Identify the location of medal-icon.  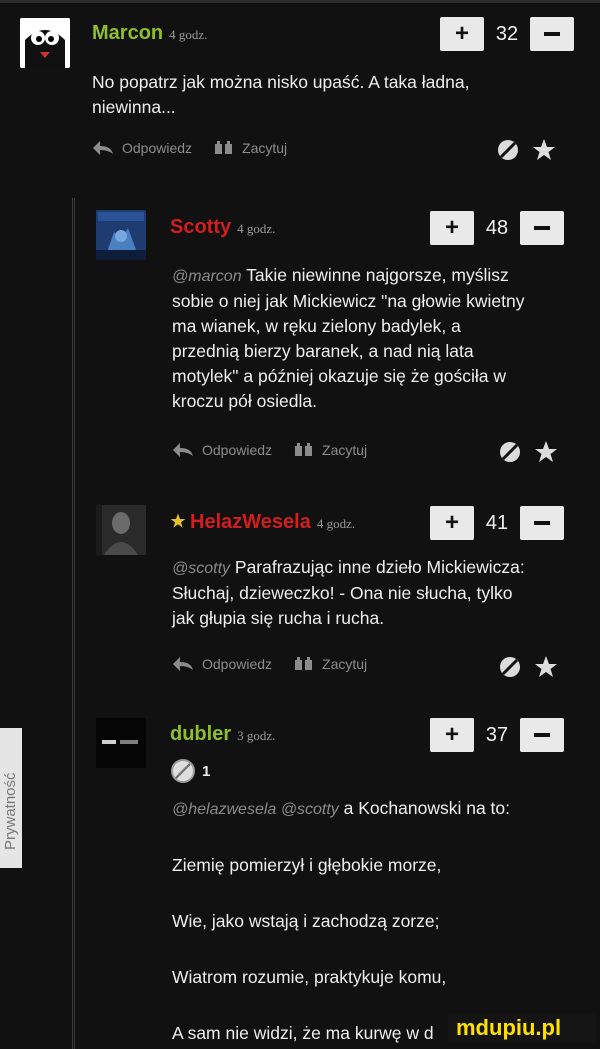
(183, 771).